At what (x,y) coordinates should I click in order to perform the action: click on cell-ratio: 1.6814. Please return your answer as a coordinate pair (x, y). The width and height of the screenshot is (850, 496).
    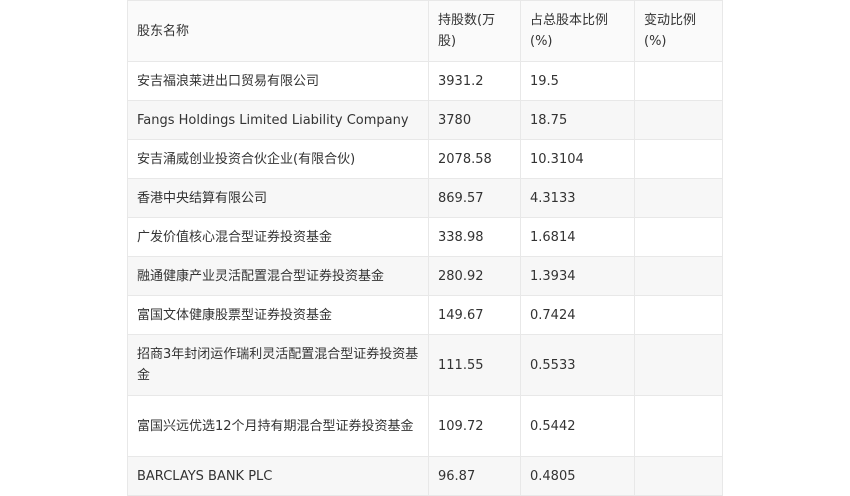
    Looking at the image, I should click on (577, 237).